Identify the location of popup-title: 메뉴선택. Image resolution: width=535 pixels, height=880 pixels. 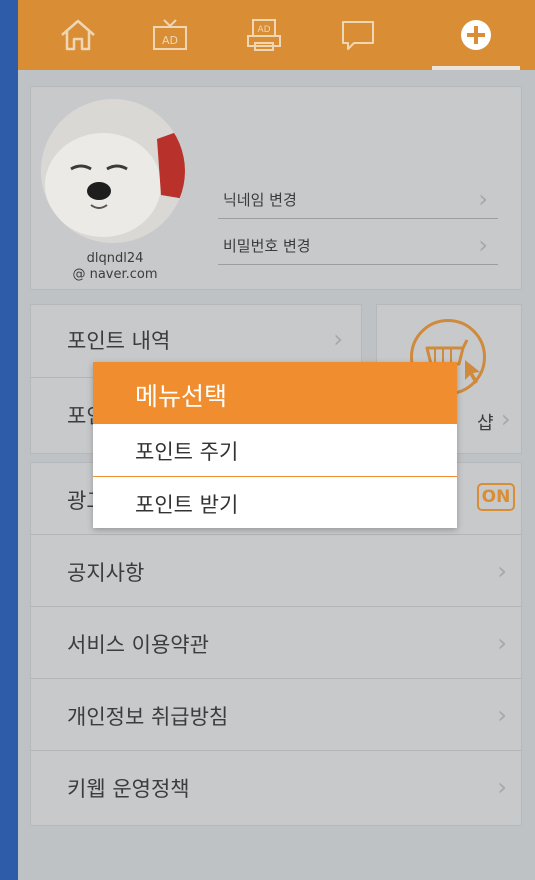
(181, 396).